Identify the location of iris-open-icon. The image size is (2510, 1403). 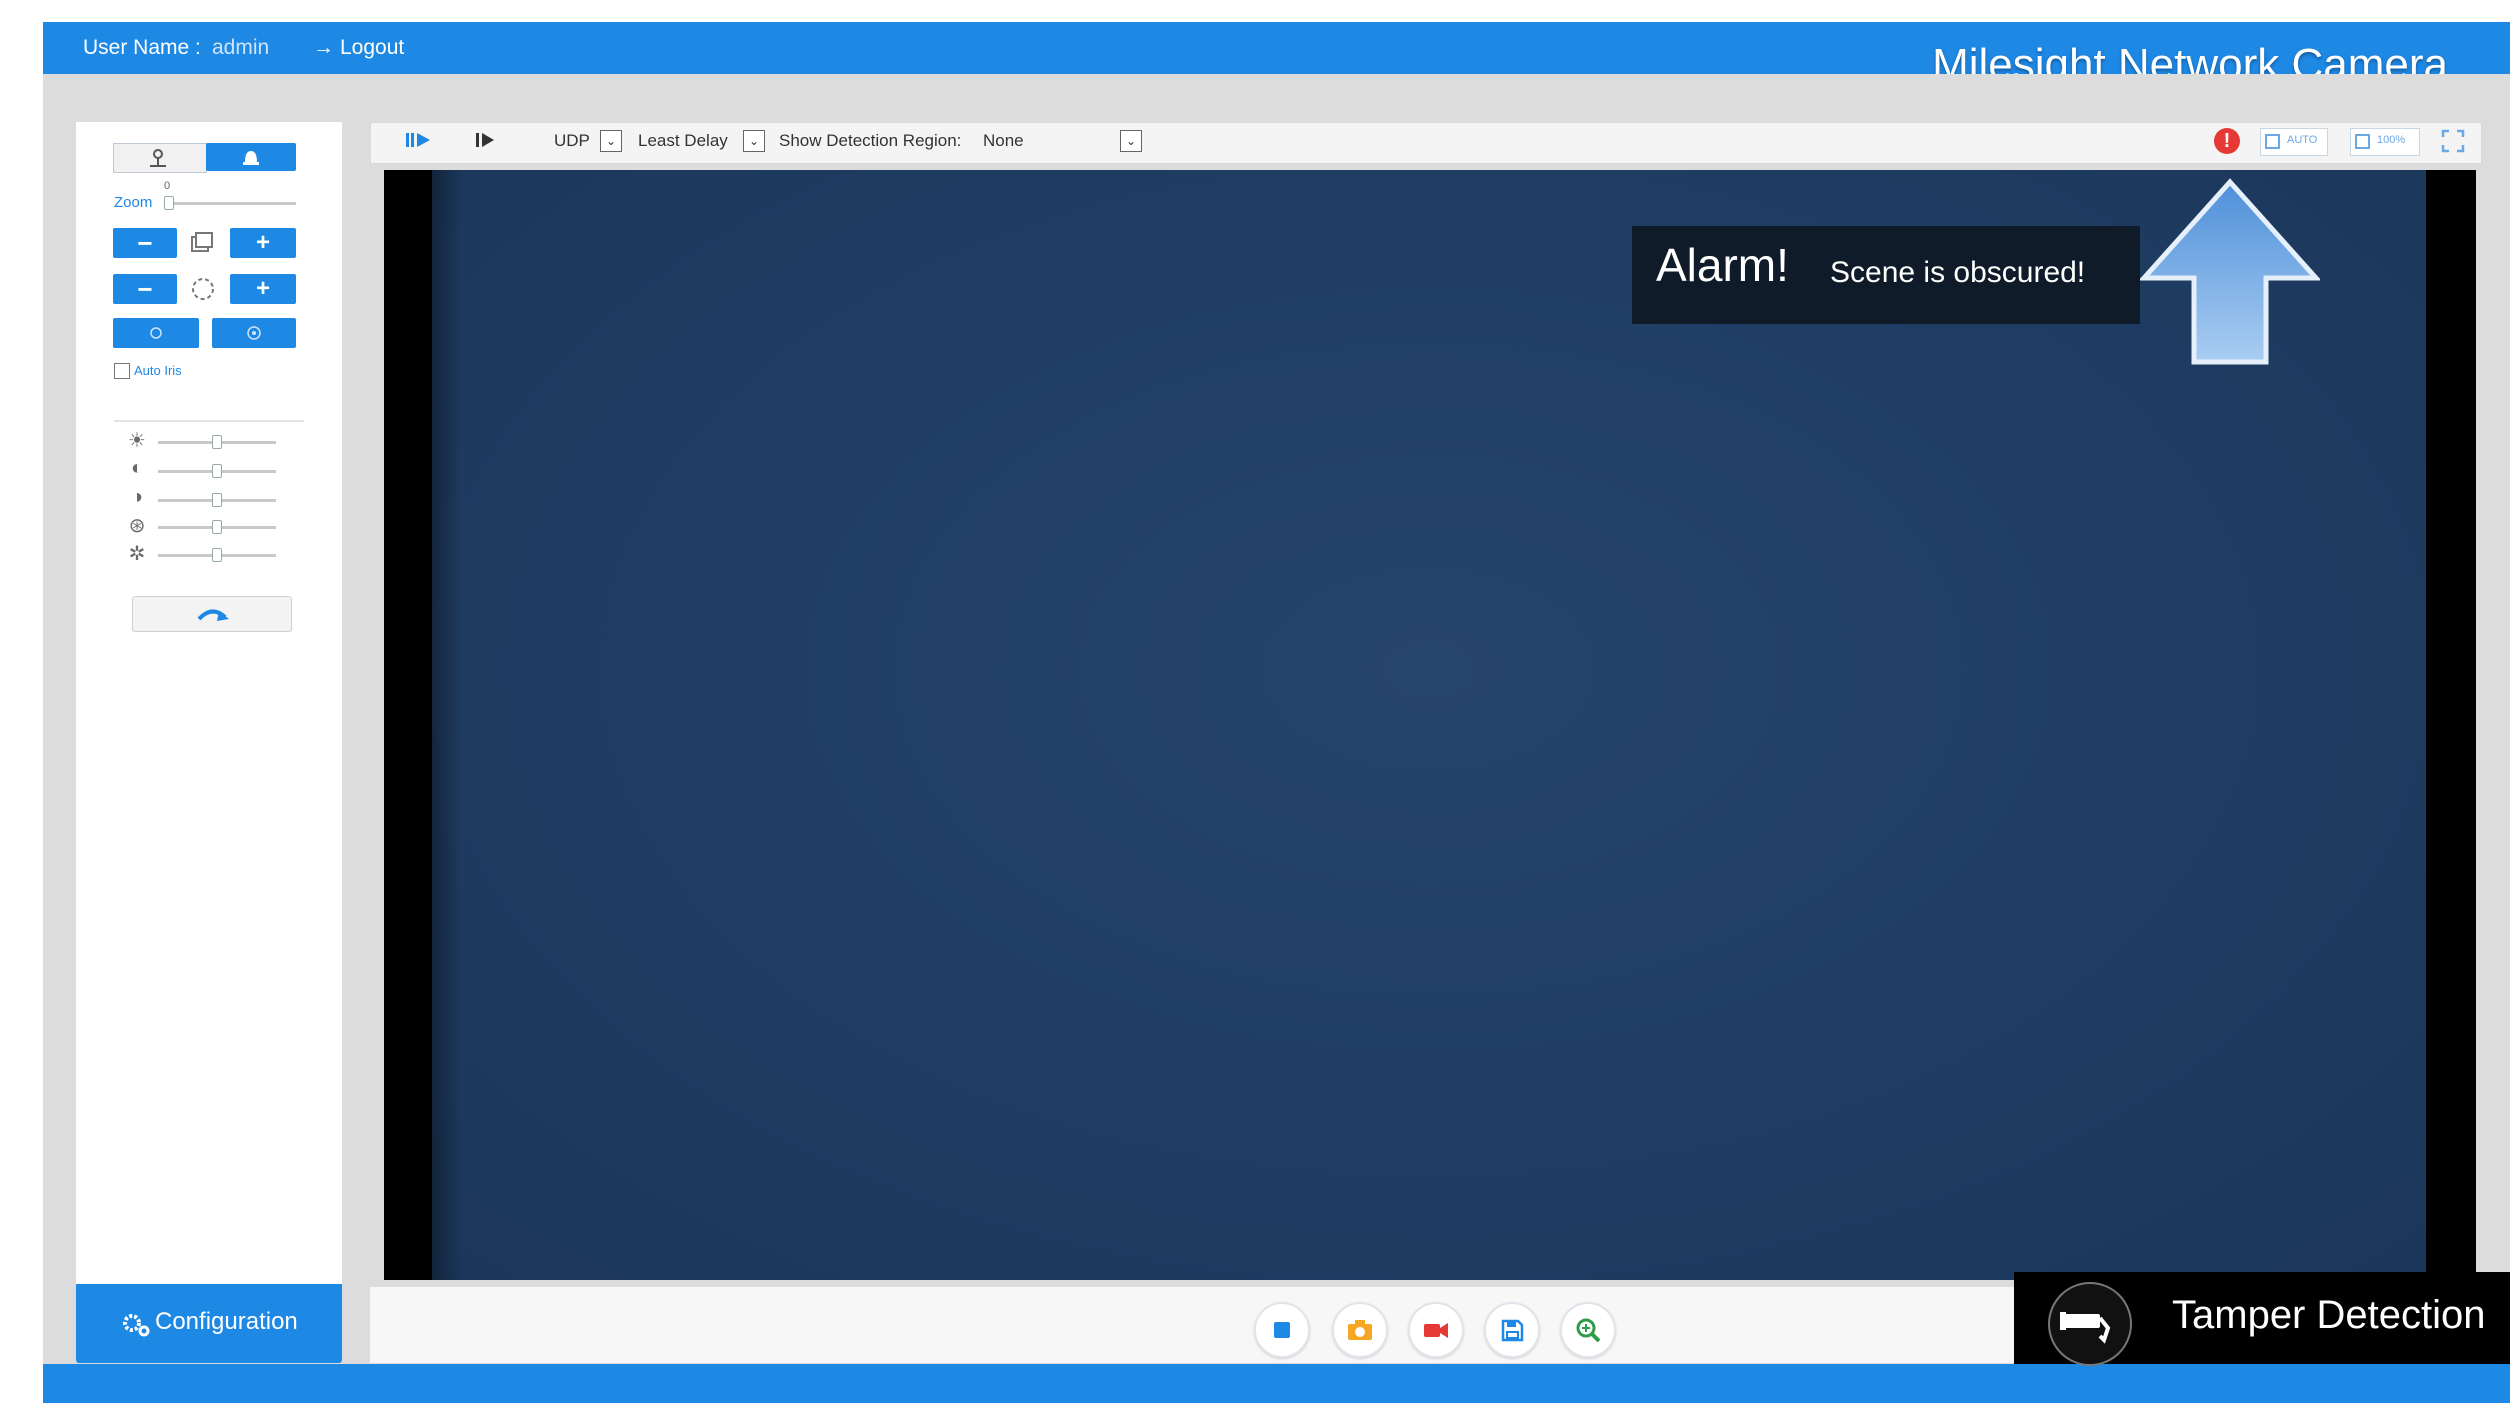
(254, 333).